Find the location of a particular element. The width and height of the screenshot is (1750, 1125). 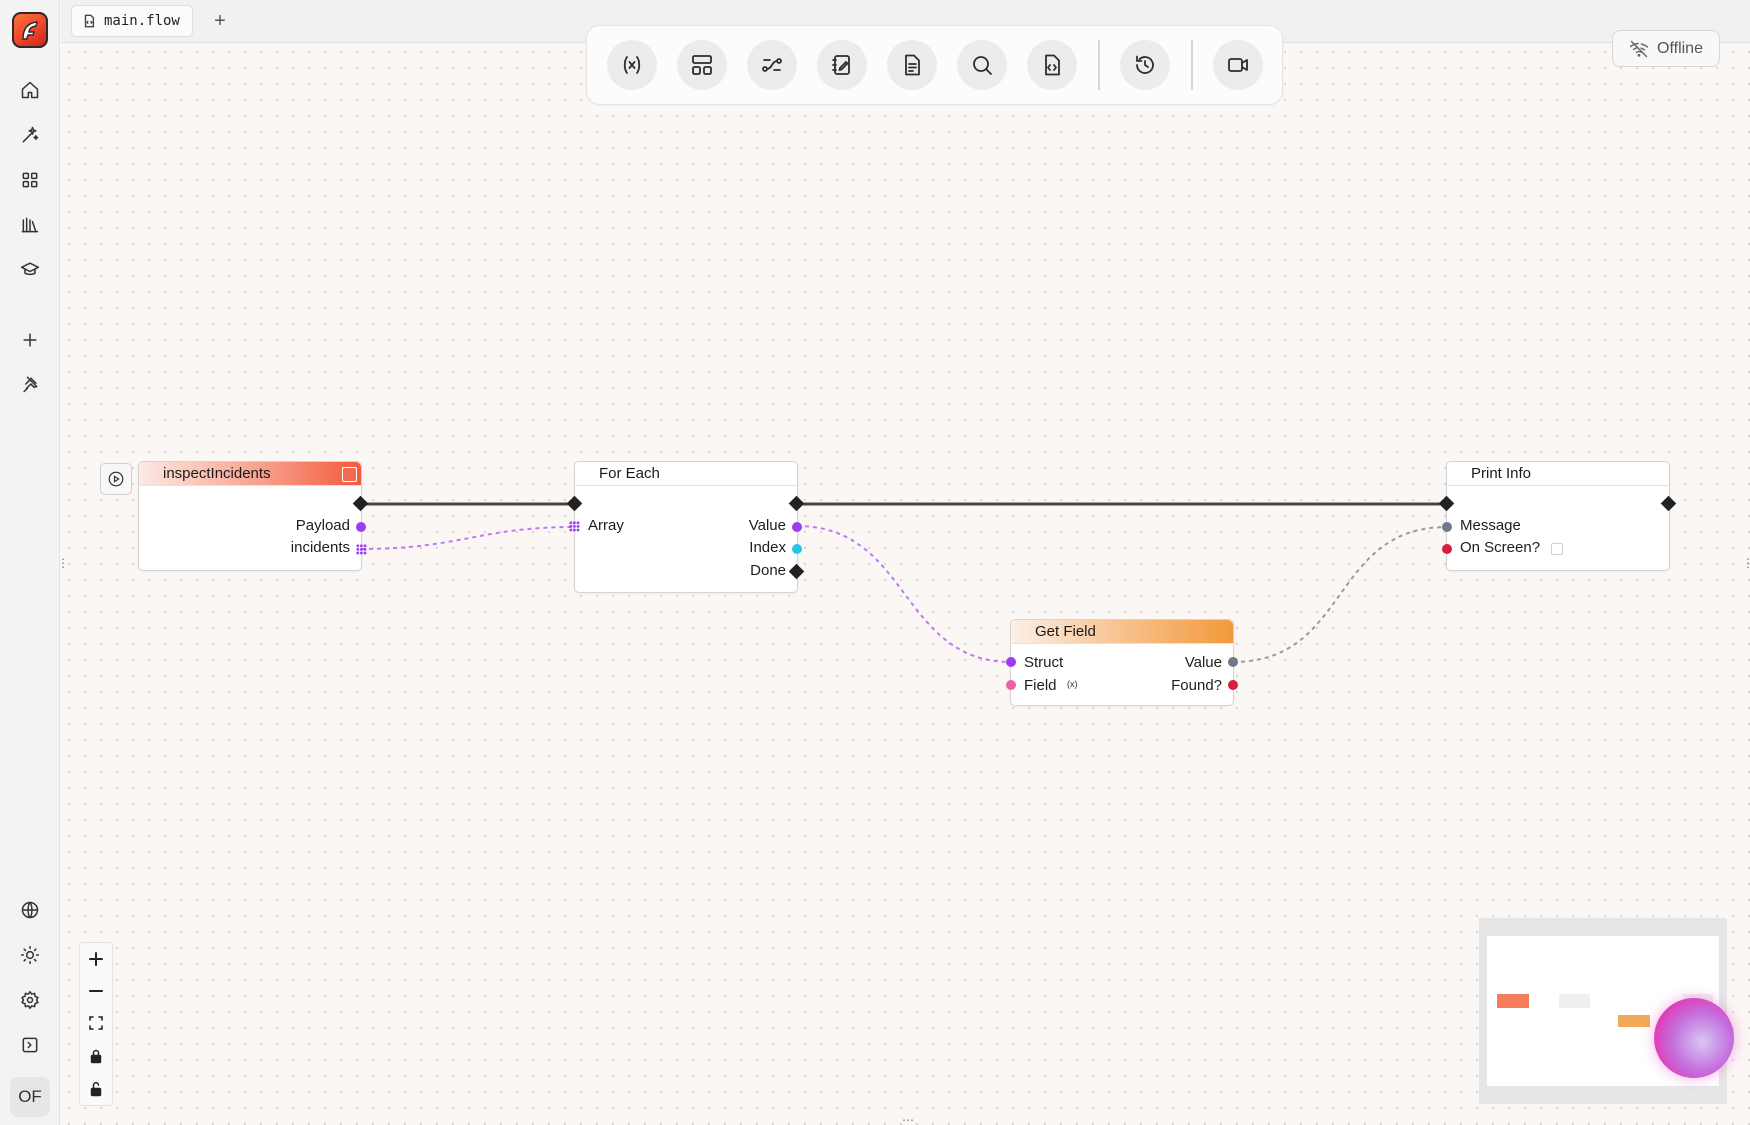

play-icon is located at coordinates (116, 479).